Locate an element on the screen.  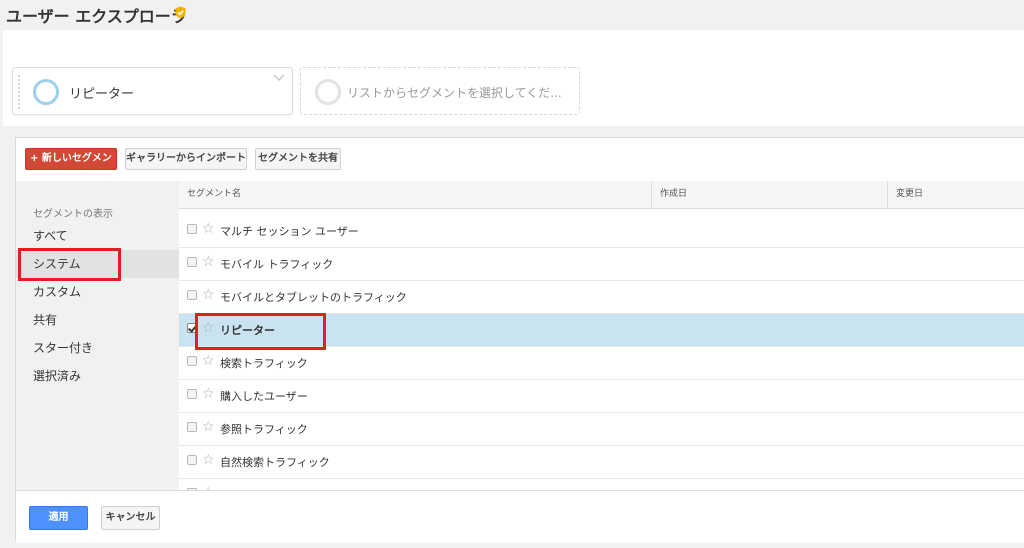
segment-name: マルチ セッション ユーザー is located at coordinates (289, 231).